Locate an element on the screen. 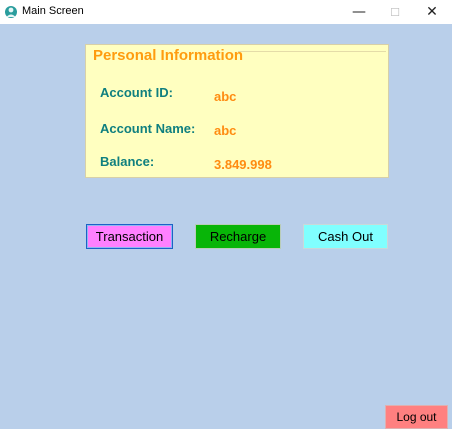 This screenshot has height=429, width=452. title-bar: Main Screen — ☐ ✕ is located at coordinates (226, 12).